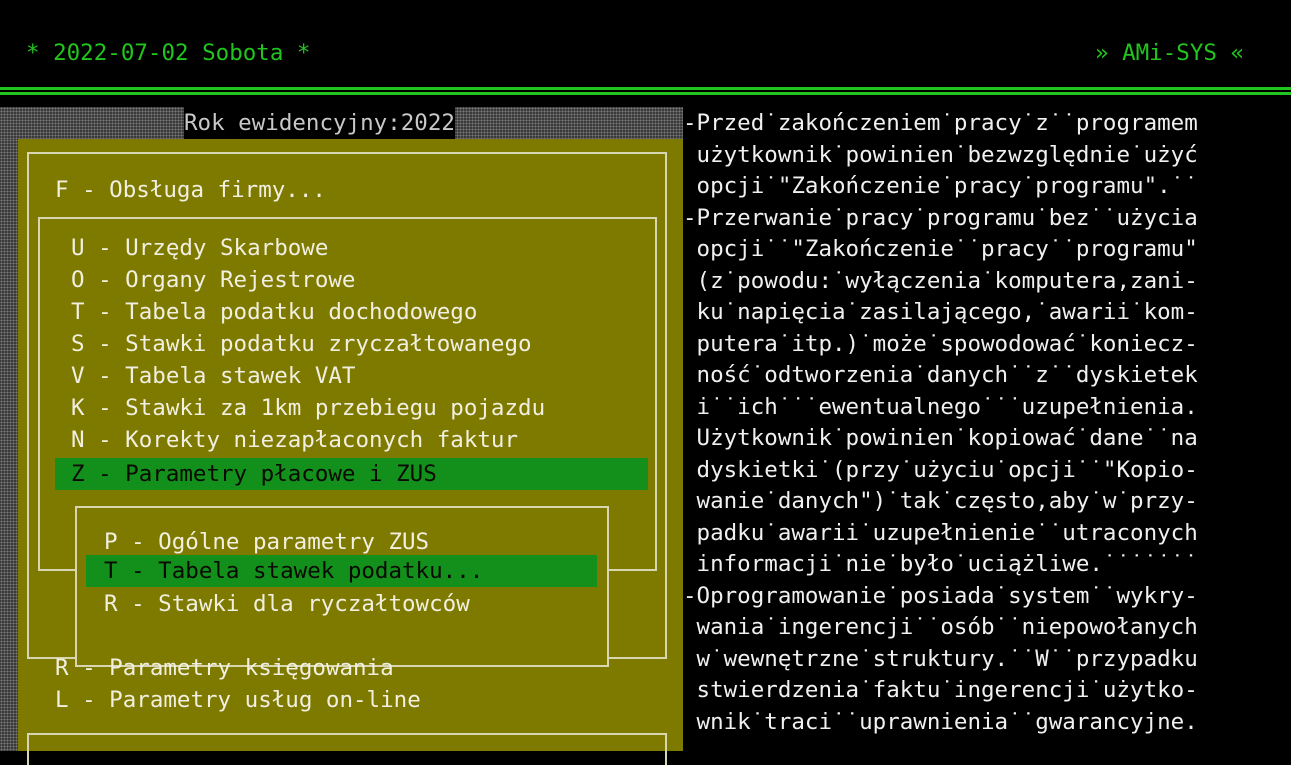 This screenshot has width=1291, height=765. I want to click on menu-item-tax-offices: U - Urzędy Skarbowe, so click(199, 248).